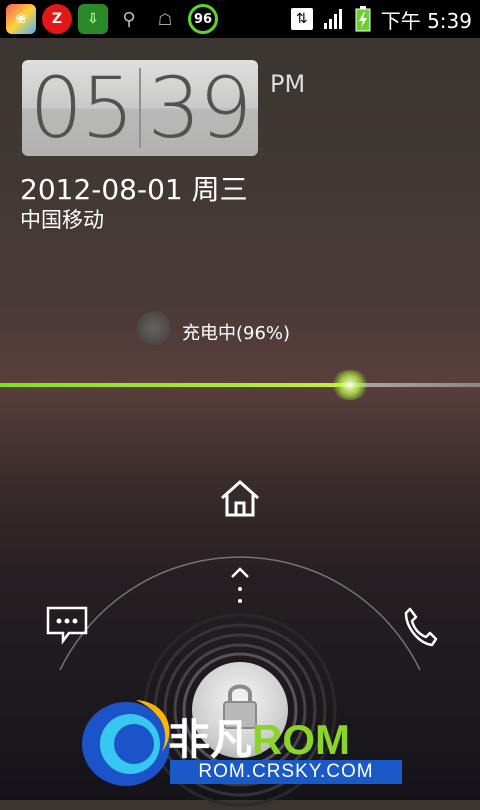 This screenshot has height=810, width=480. What do you see at coordinates (350, 385) in the screenshot?
I see `charging-glow` at bounding box center [350, 385].